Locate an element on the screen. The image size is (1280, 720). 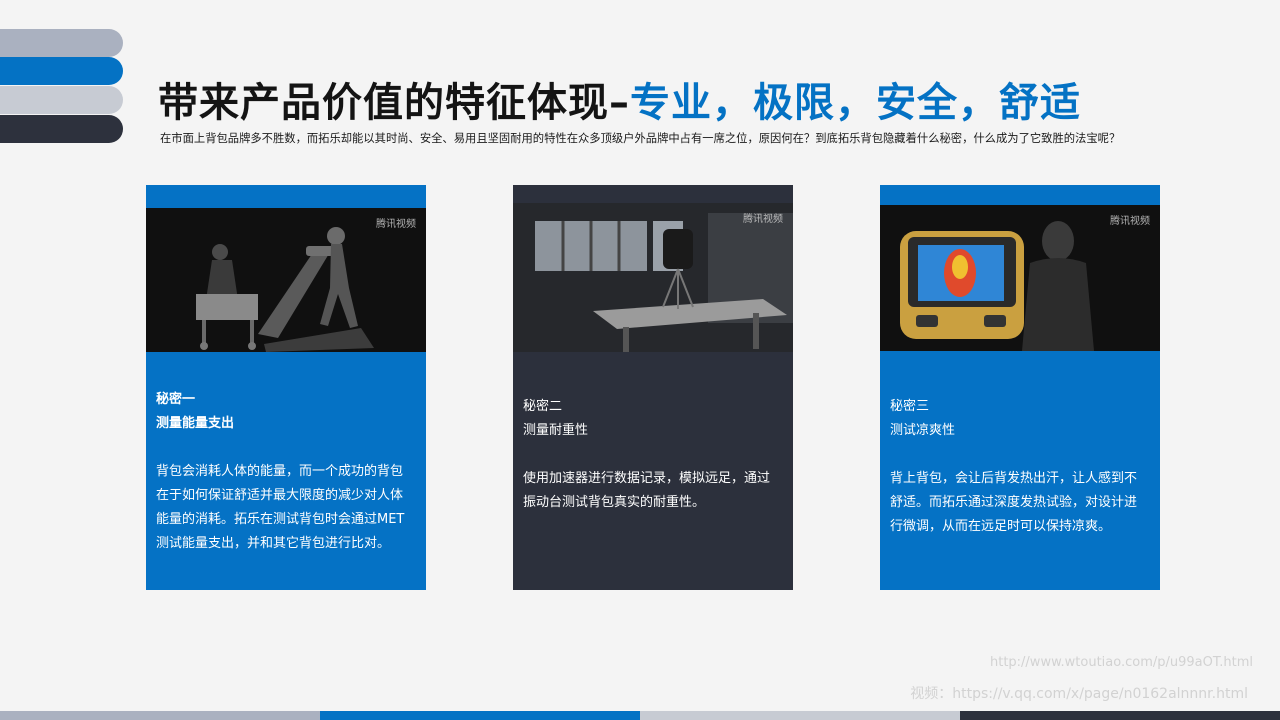
video-frame-vibration-table: 腾讯视频 is located at coordinates (653, 277).